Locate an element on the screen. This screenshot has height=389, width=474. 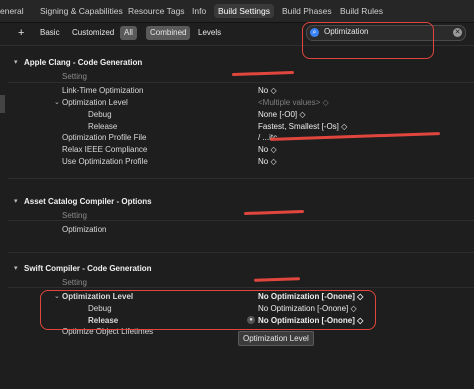
setting-link-time-optimization: Link-Time Optimization is located at coordinates (103, 90).